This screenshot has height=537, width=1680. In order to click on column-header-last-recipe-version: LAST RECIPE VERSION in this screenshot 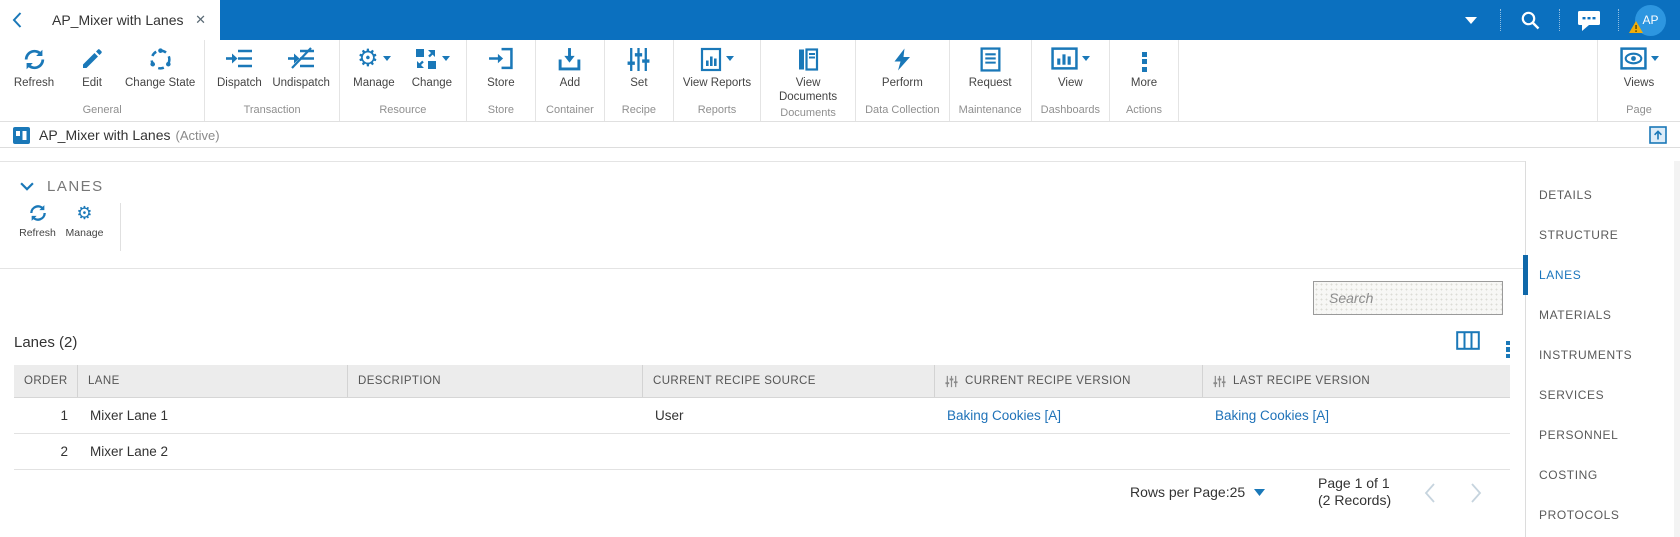, I will do `click(1356, 381)`.